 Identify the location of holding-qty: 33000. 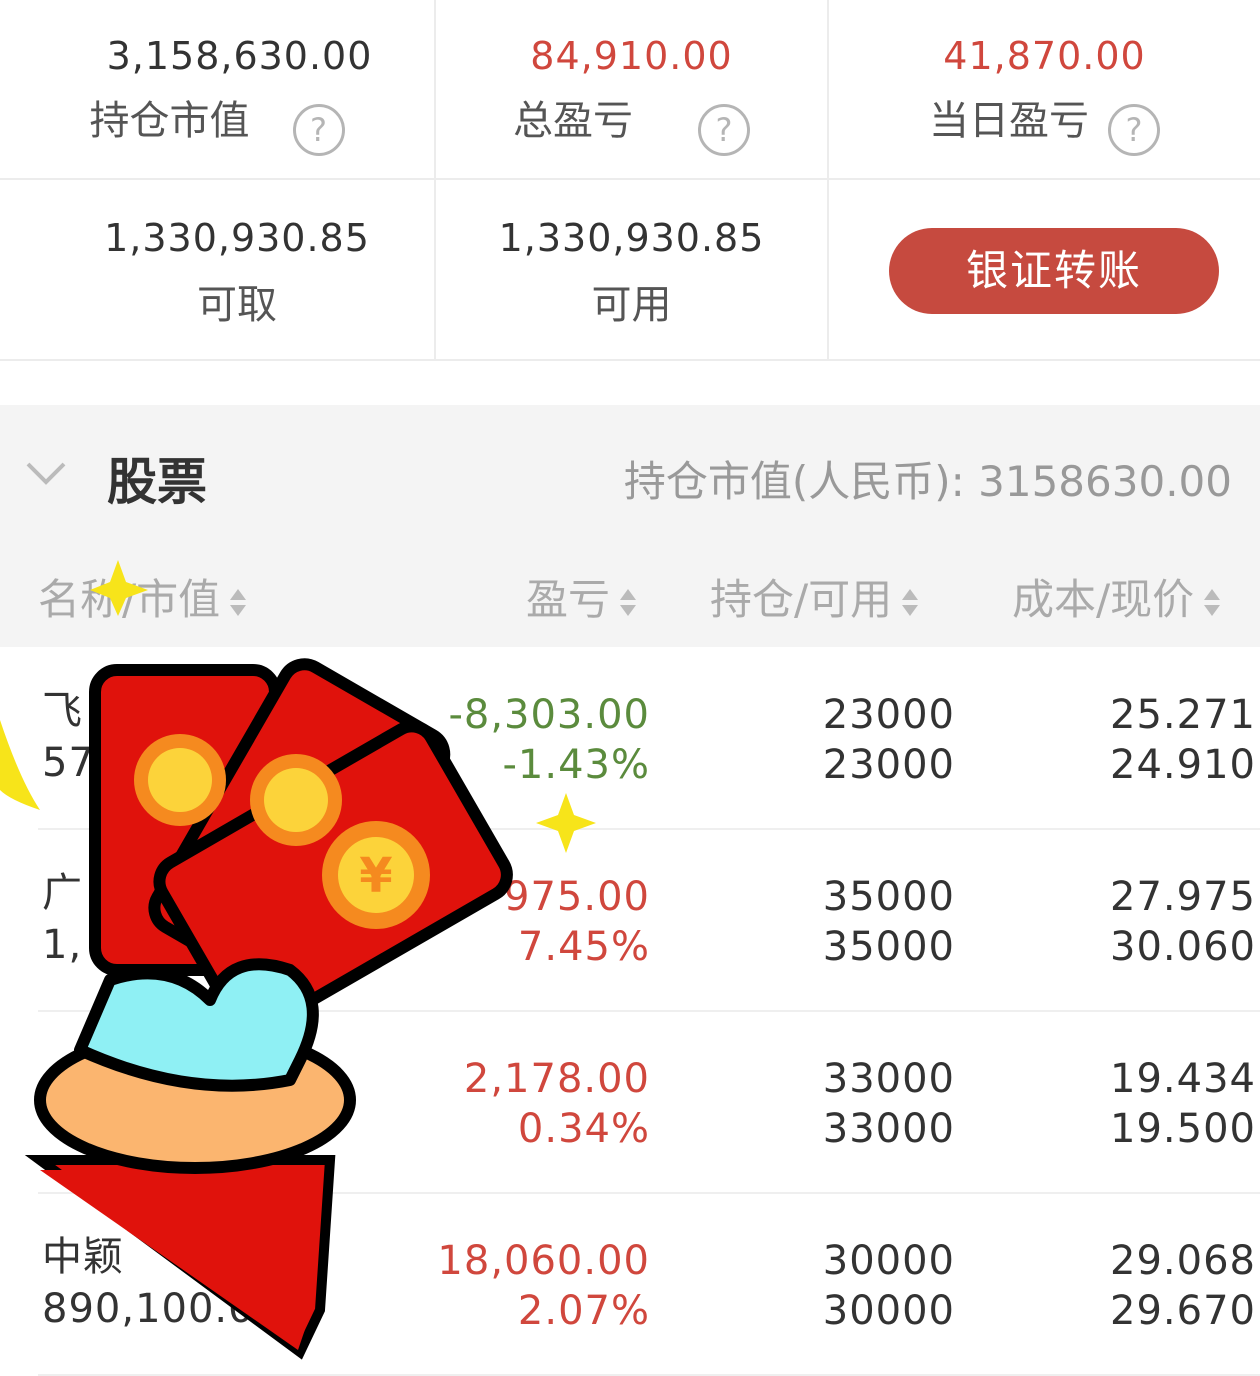
(888, 1079).